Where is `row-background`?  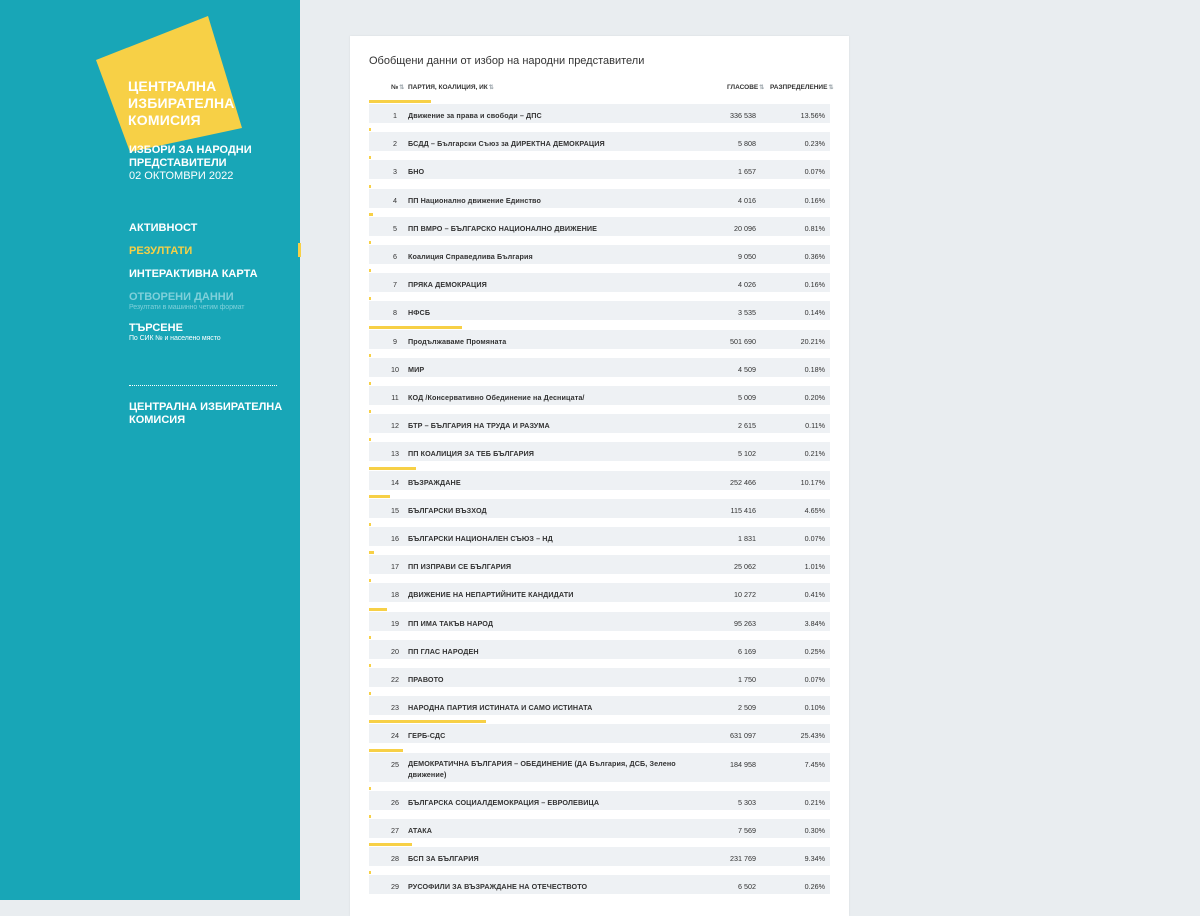 row-background is located at coordinates (599, 311).